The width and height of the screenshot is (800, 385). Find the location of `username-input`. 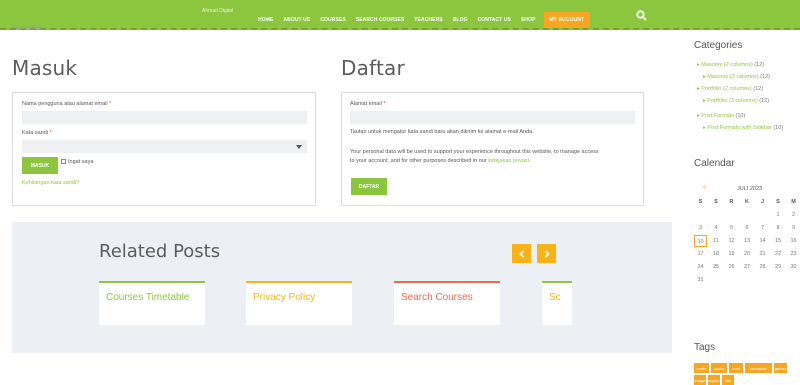

username-input is located at coordinates (164, 117).